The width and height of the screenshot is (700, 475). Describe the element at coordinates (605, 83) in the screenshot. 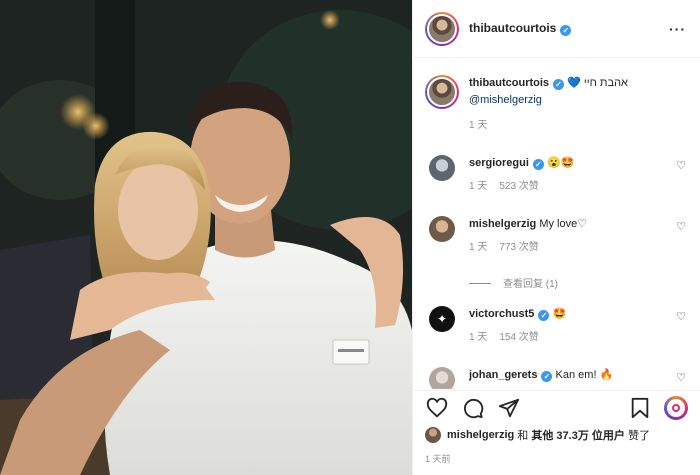

I see `caption-text: אהבת חיי` at that location.